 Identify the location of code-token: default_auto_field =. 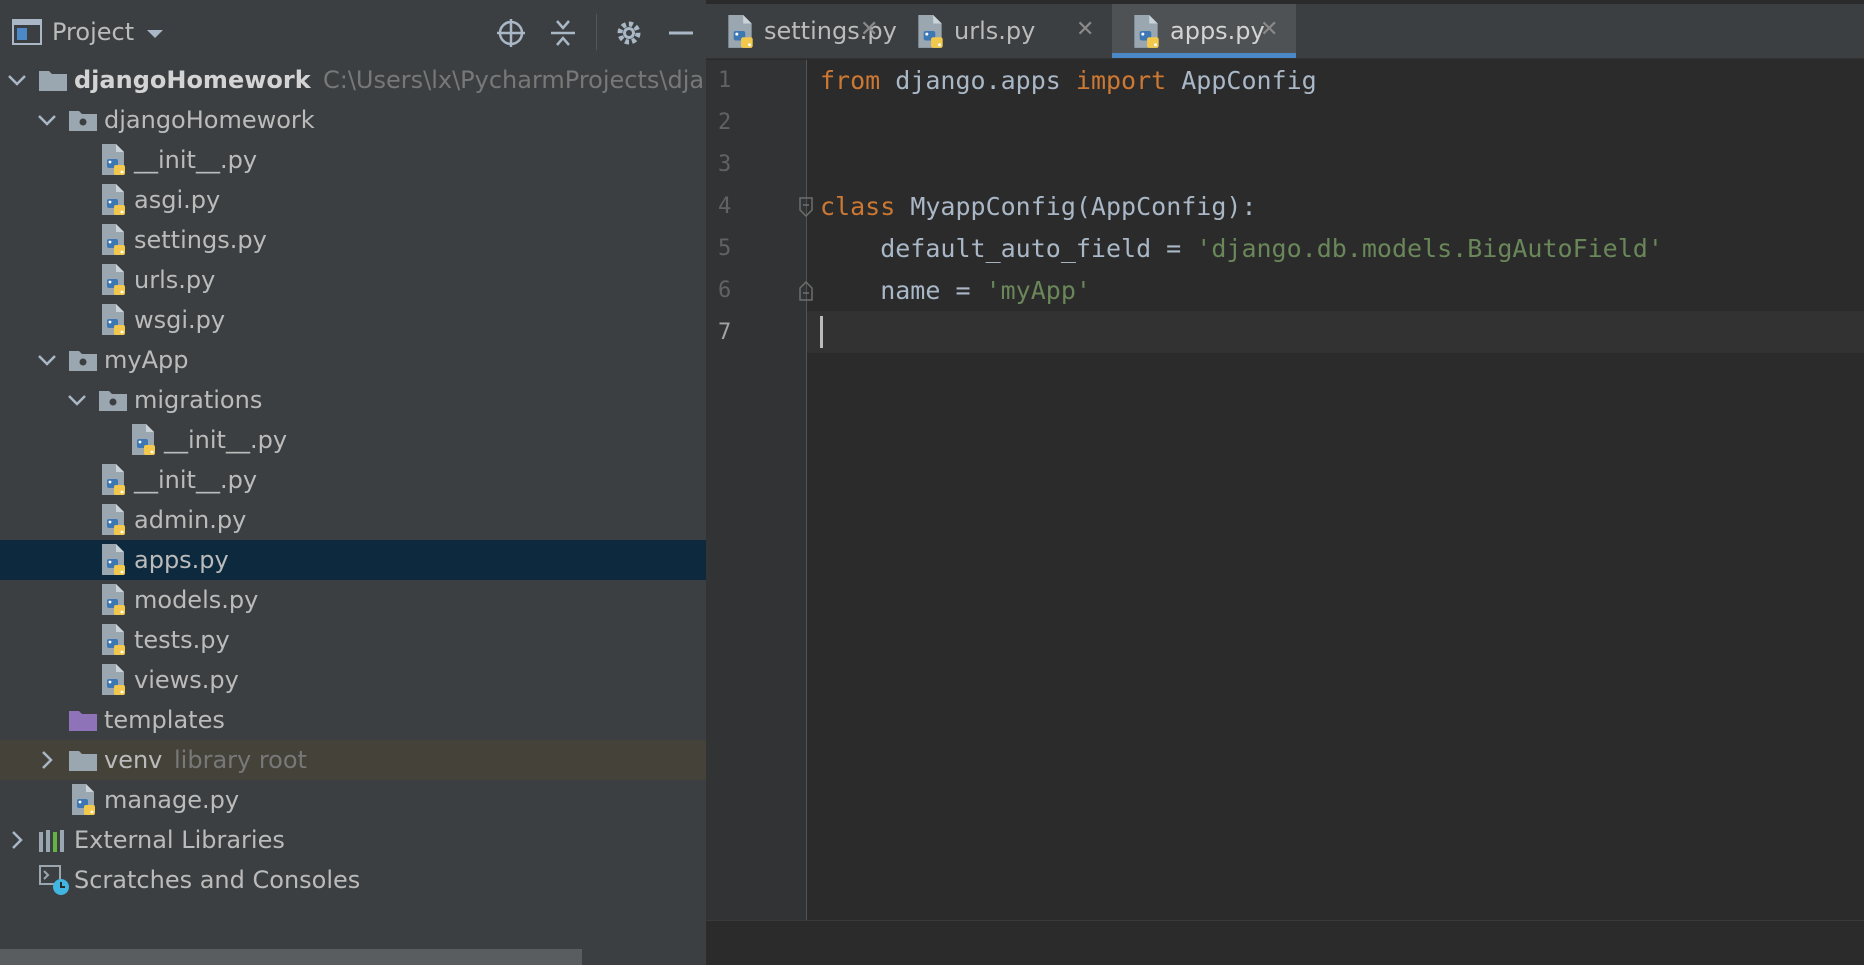
(1008, 248).